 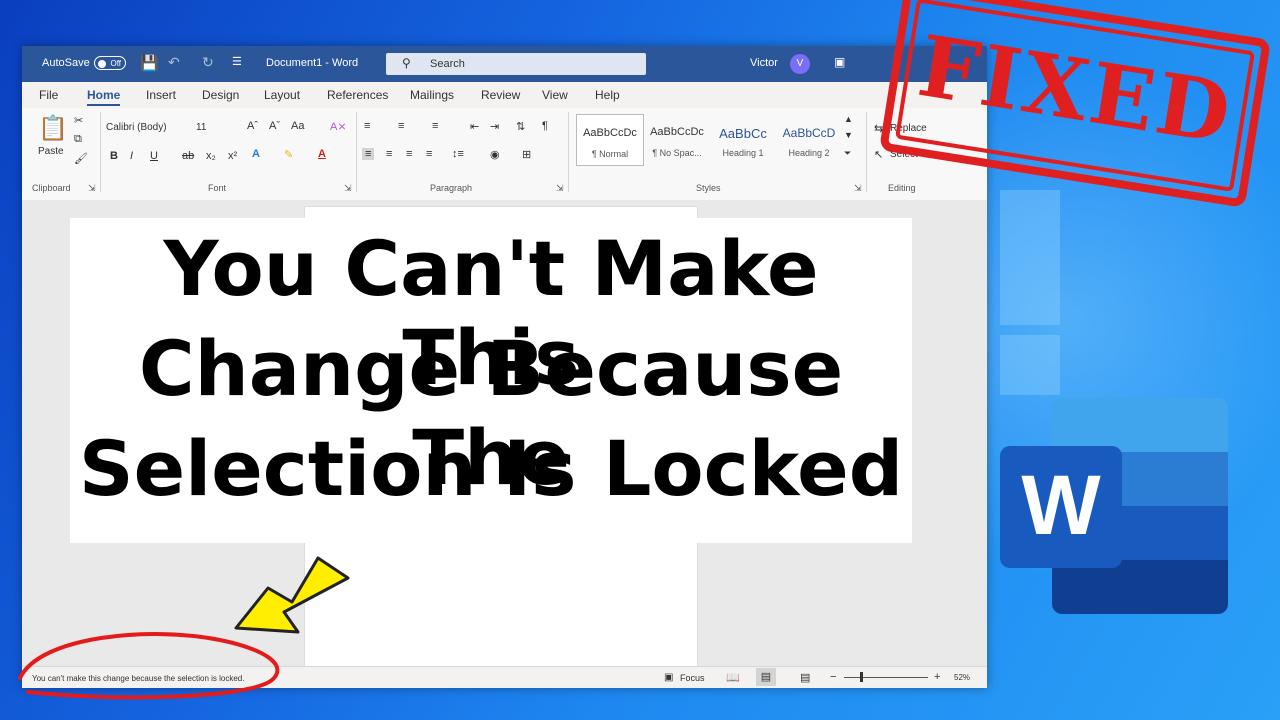 What do you see at coordinates (610, 154) in the screenshot?
I see `style-name: ¶ Normal` at bounding box center [610, 154].